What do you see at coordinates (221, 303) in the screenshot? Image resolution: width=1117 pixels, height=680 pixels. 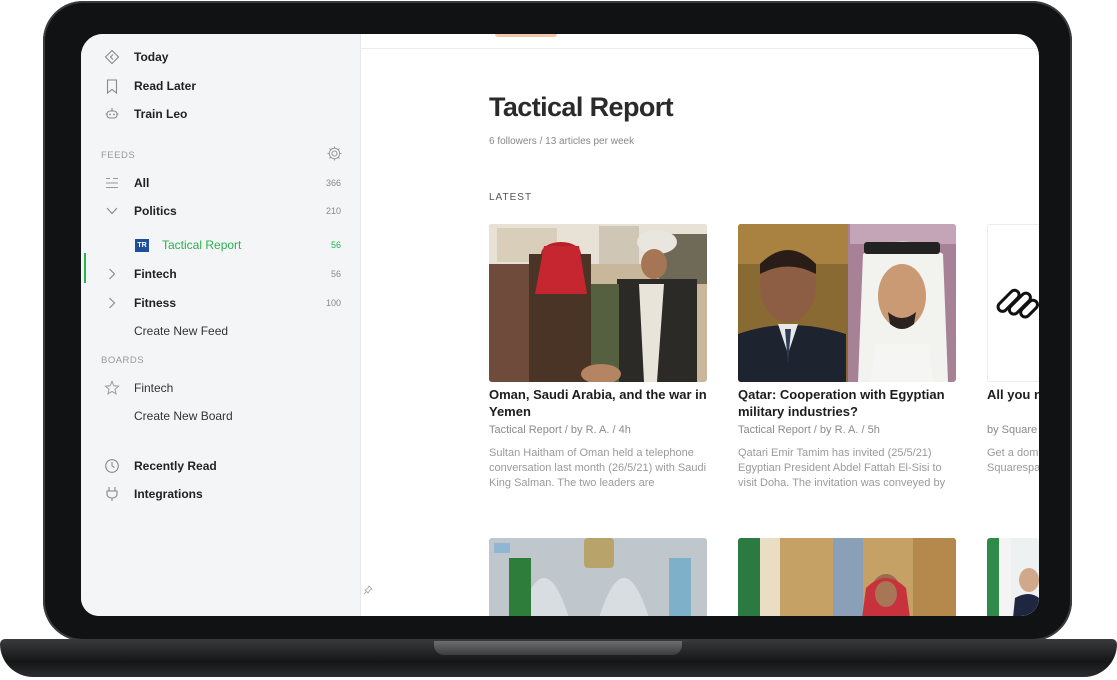 I see `sidebar-feed-fitness: Fitness 100` at bounding box center [221, 303].